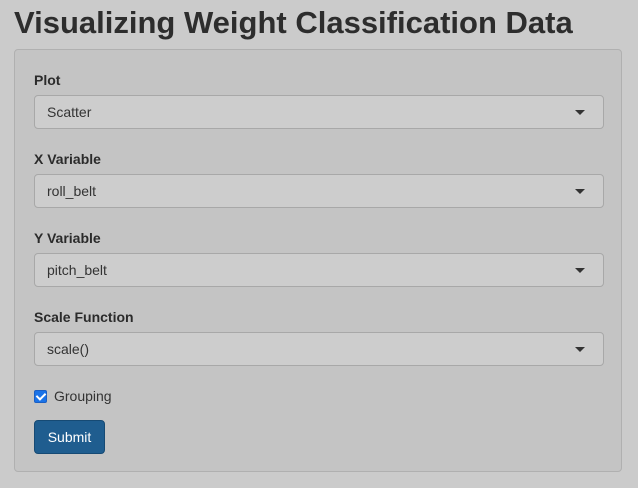 This screenshot has height=488, width=638. I want to click on y-variable-field: Y Variable pitch_belt, so click(319, 258).